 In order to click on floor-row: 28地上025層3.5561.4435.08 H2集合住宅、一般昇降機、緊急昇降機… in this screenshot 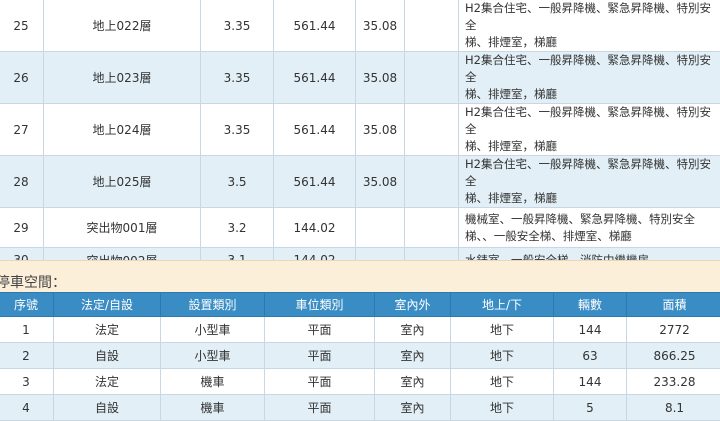, I will do `click(360, 182)`.